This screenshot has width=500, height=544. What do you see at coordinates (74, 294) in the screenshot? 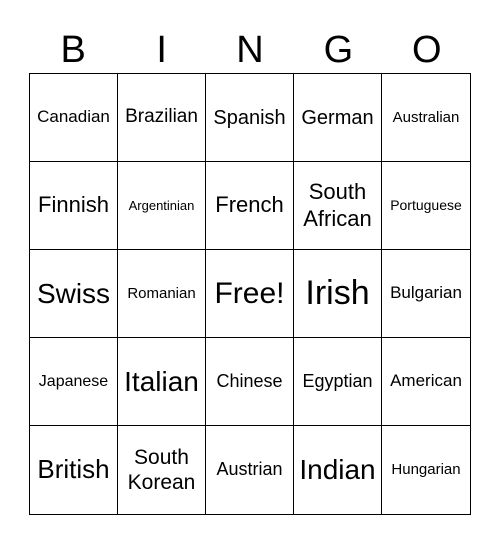
I see `bingo-cell: Swiss` at bounding box center [74, 294].